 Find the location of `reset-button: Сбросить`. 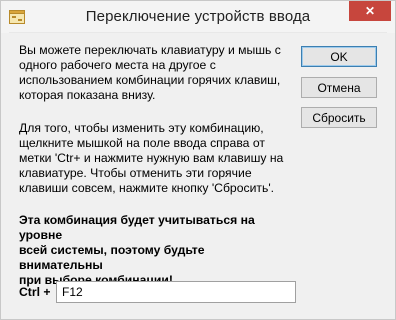

reset-button: Сбросить is located at coordinates (339, 117).